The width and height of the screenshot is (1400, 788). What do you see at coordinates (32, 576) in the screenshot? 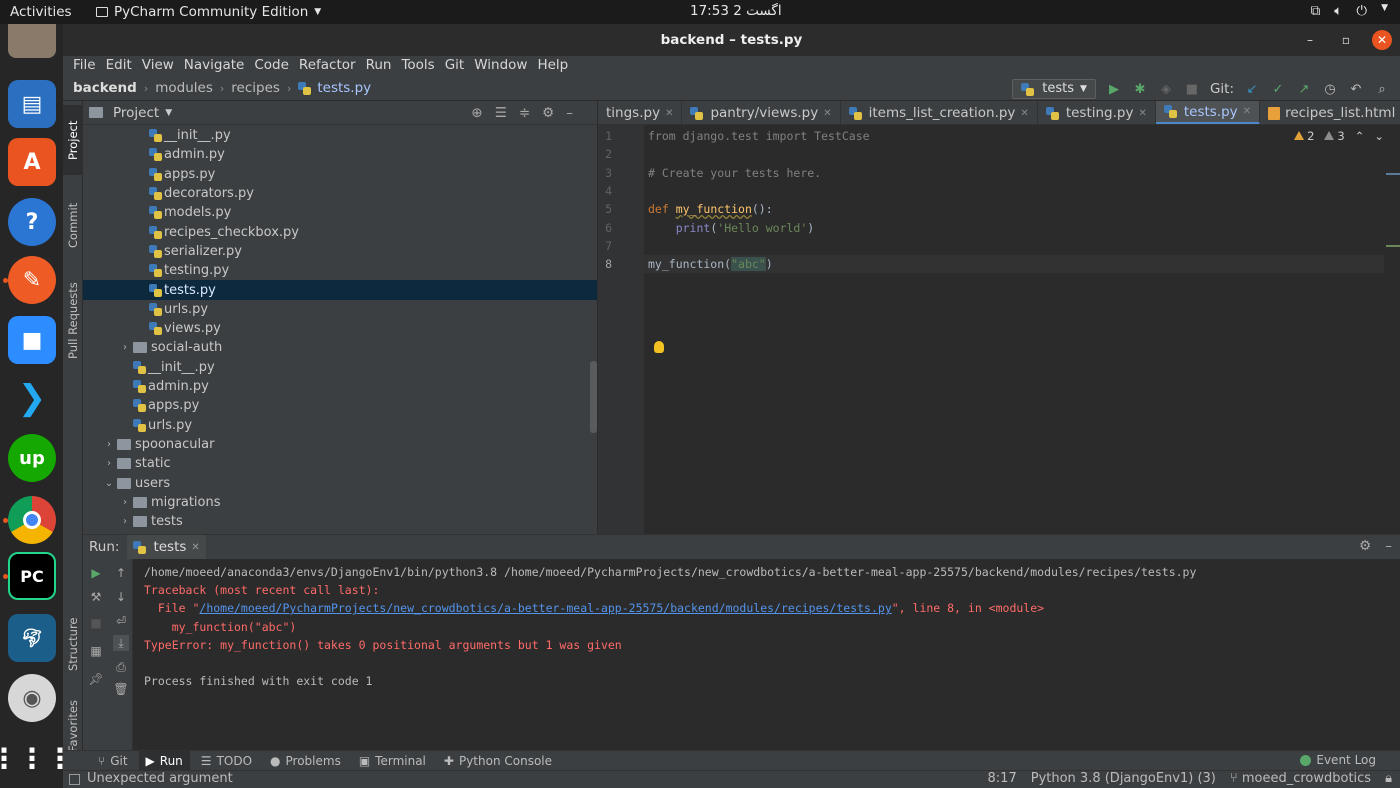
I see `pycharm-icon: PC` at bounding box center [32, 576].